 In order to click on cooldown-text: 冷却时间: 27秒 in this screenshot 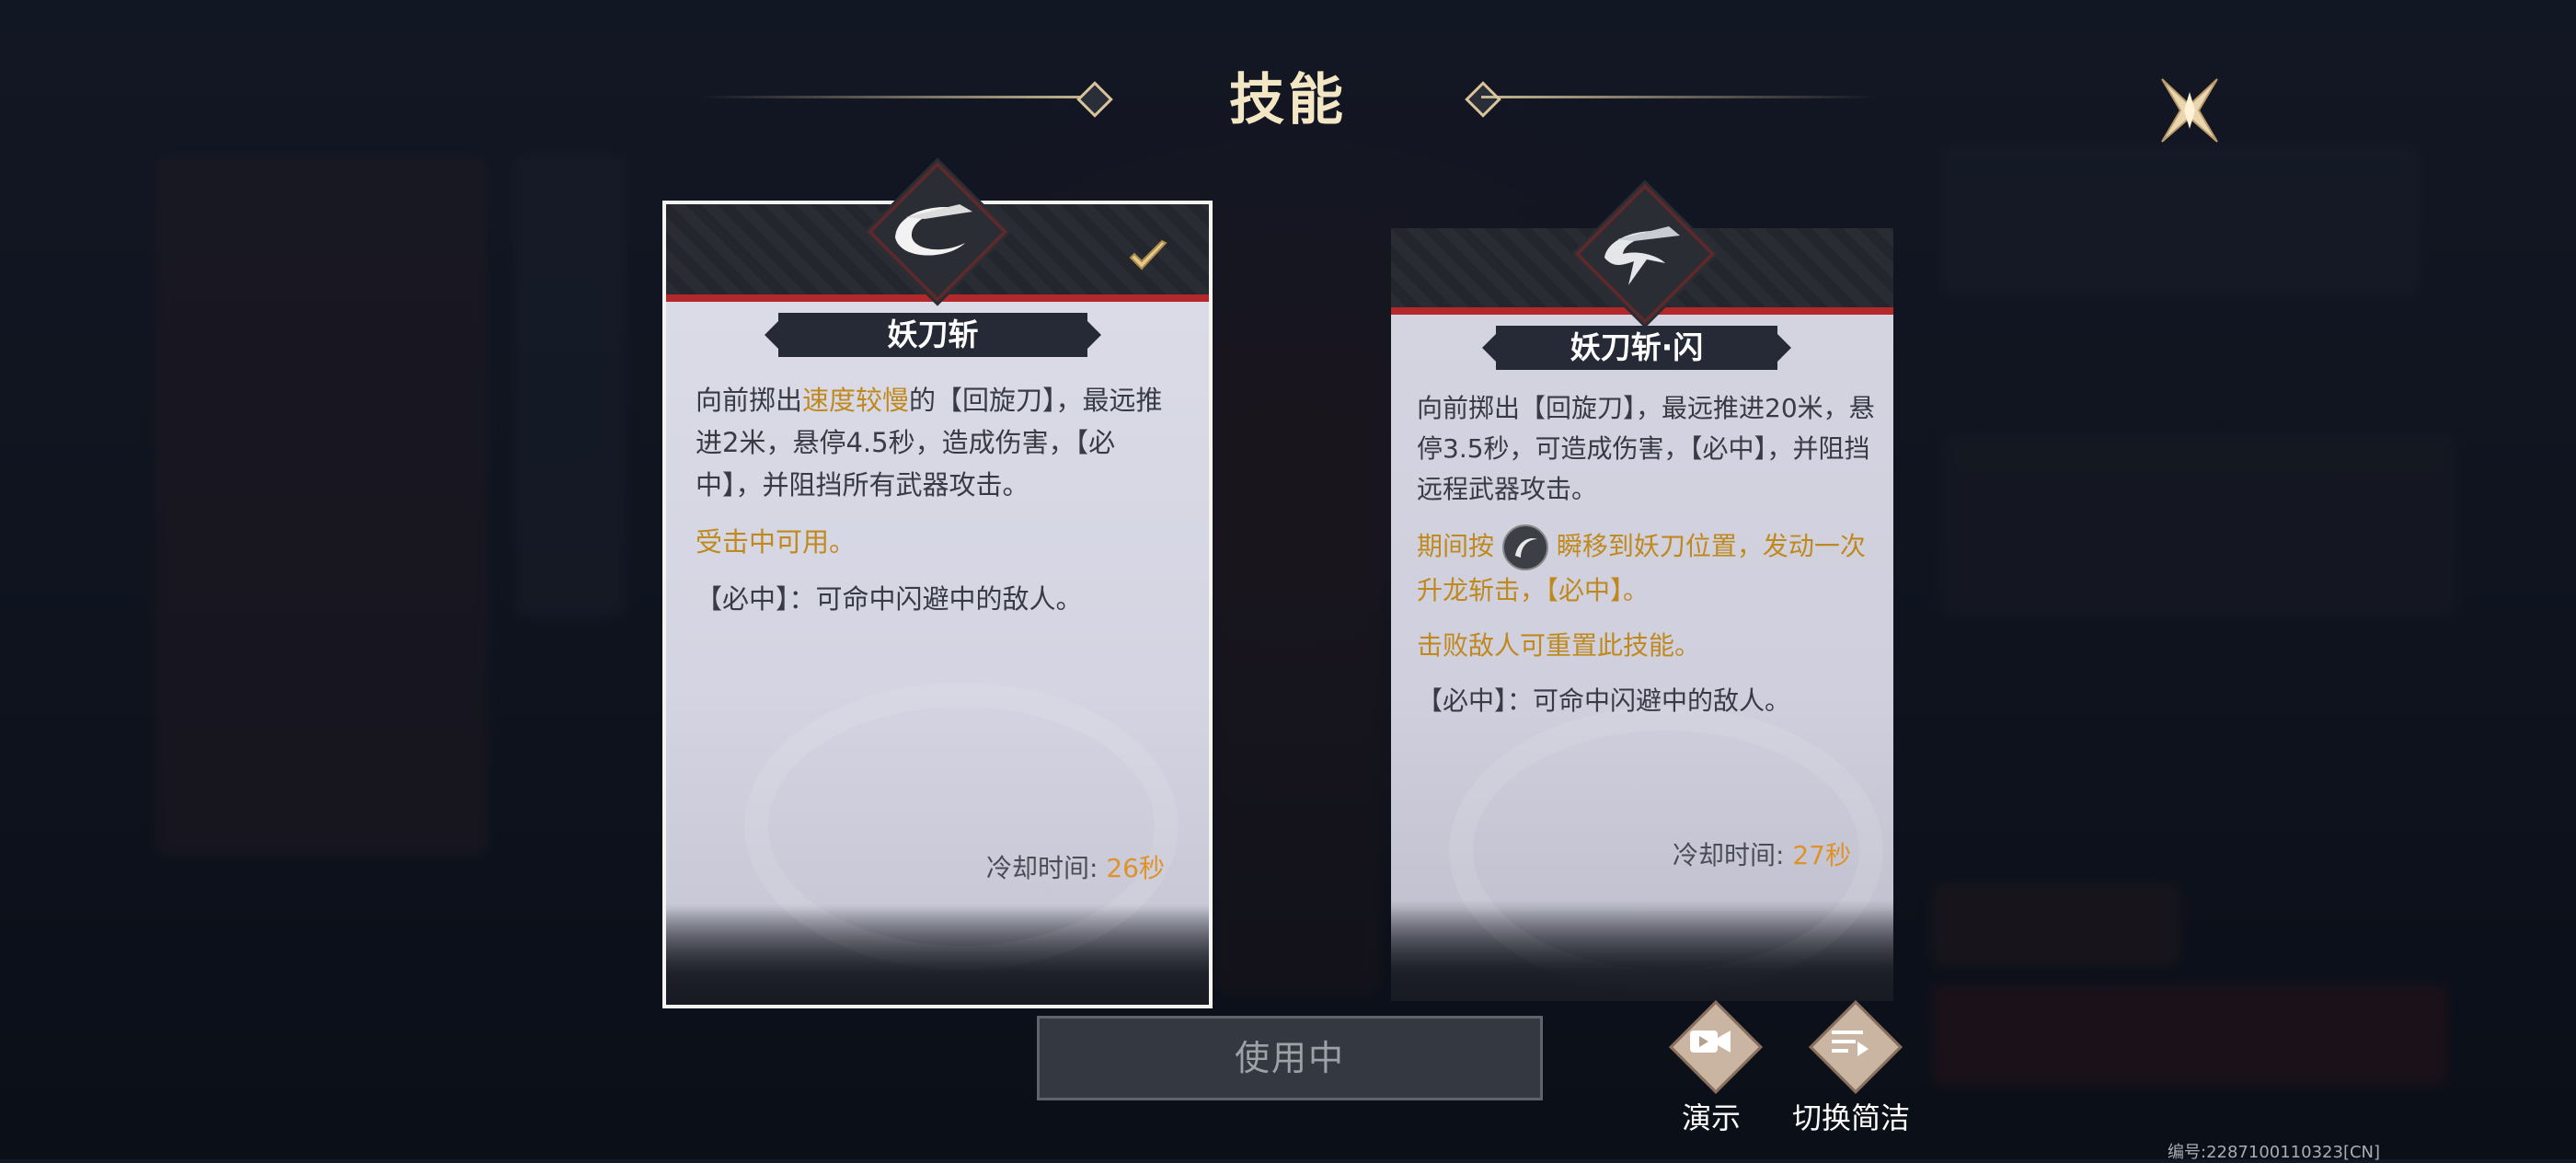, I will do `click(1762, 854)`.